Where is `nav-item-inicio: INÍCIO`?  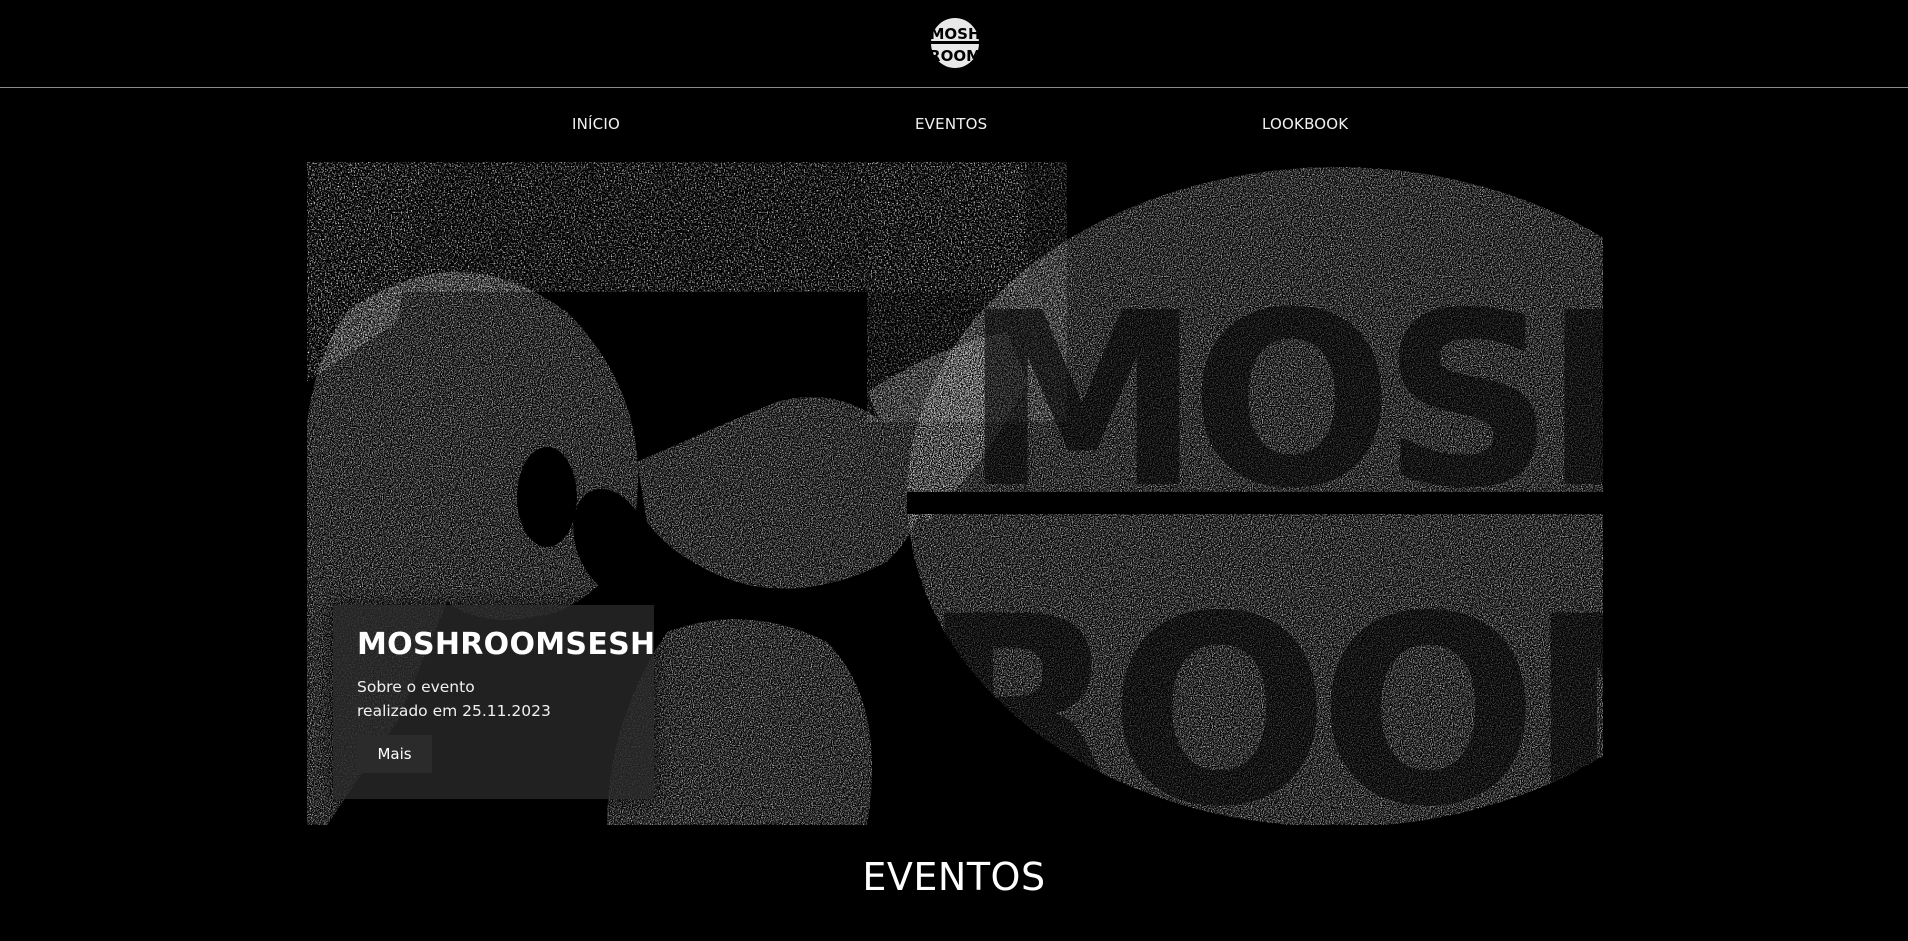 nav-item-inicio: INÍCIO is located at coordinates (596, 124).